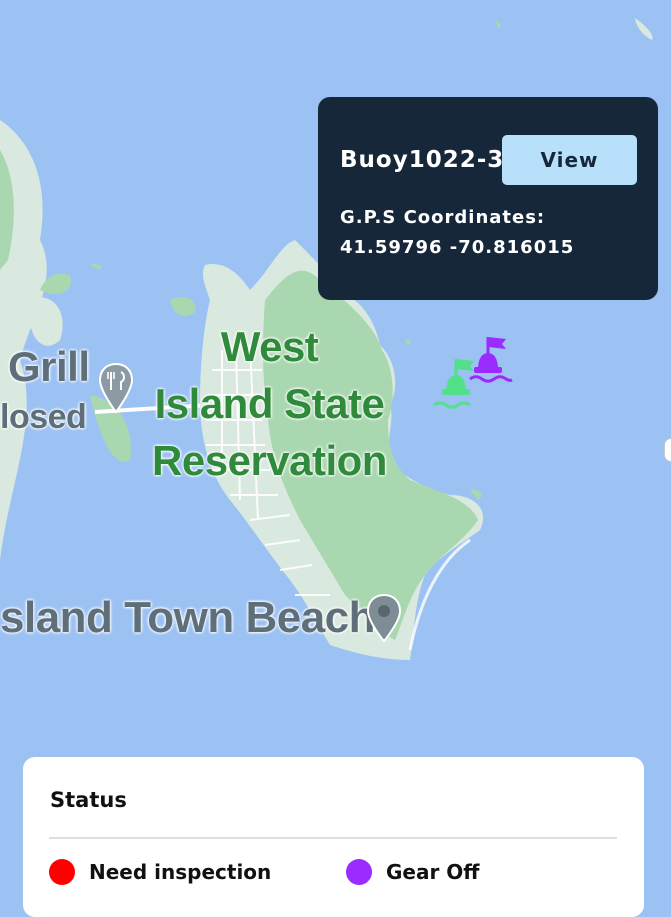 The height and width of the screenshot is (917, 671). I want to click on coordinates-value: 41.59796 -70.816015, so click(457, 247).